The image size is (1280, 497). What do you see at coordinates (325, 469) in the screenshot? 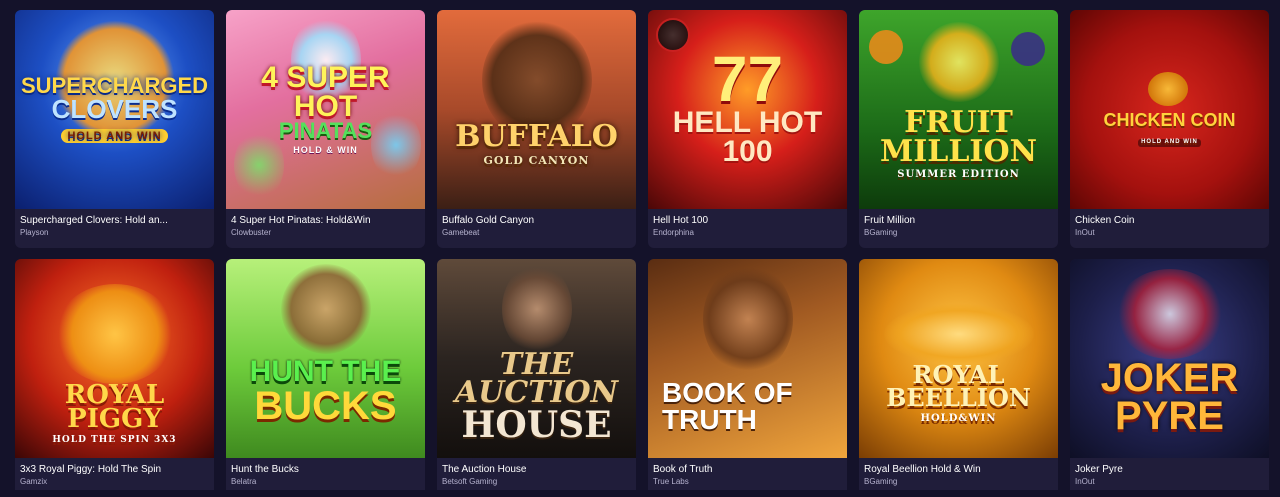
I see `game-title: Hunt the Bucks` at bounding box center [325, 469].